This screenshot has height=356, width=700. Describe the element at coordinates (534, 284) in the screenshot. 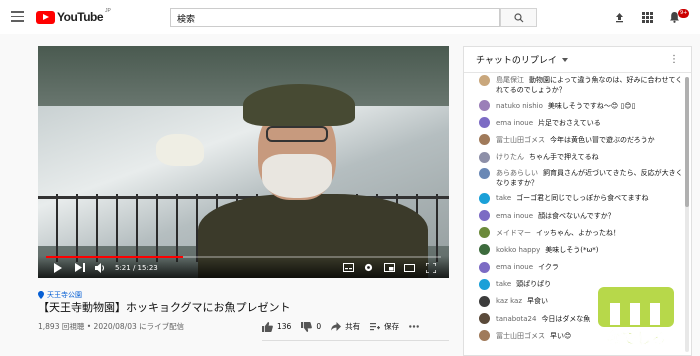

I see `chat-text: 頭ぱりぱり` at that location.